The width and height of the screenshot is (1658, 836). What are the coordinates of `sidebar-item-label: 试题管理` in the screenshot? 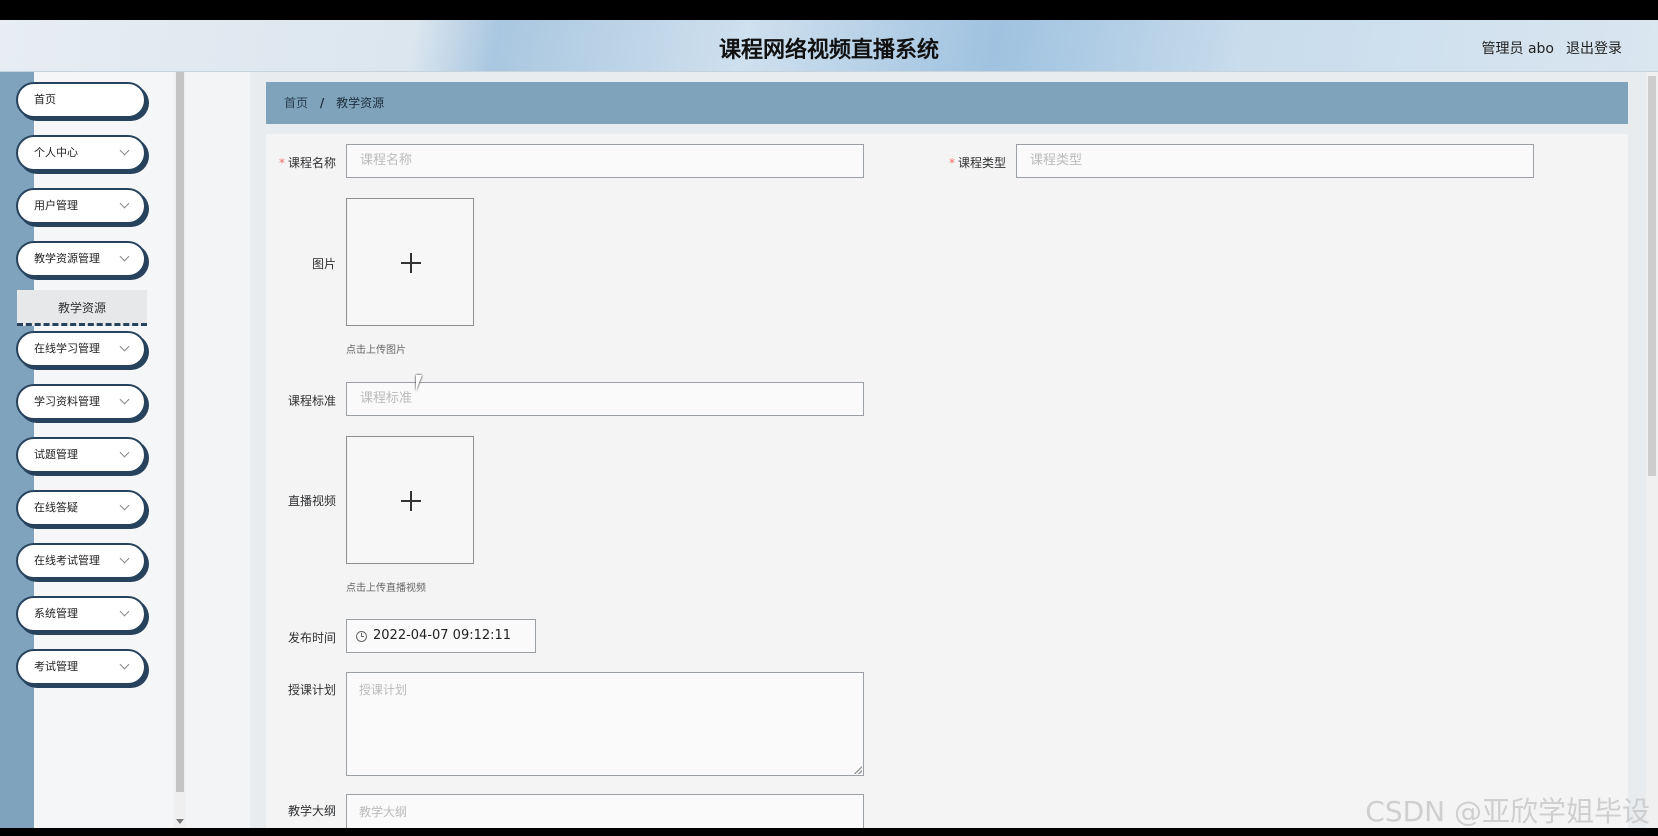 It's located at (56, 454).